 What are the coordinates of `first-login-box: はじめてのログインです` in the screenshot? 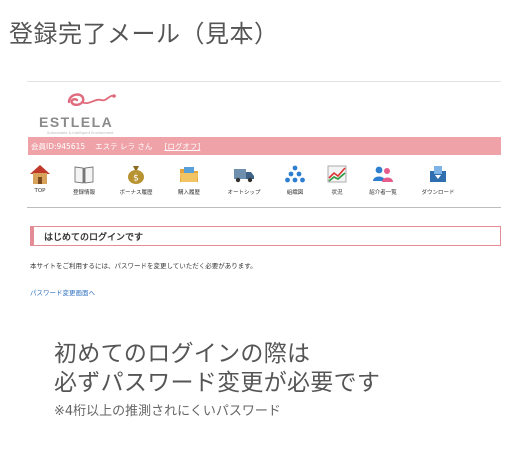 It's located at (265, 236).